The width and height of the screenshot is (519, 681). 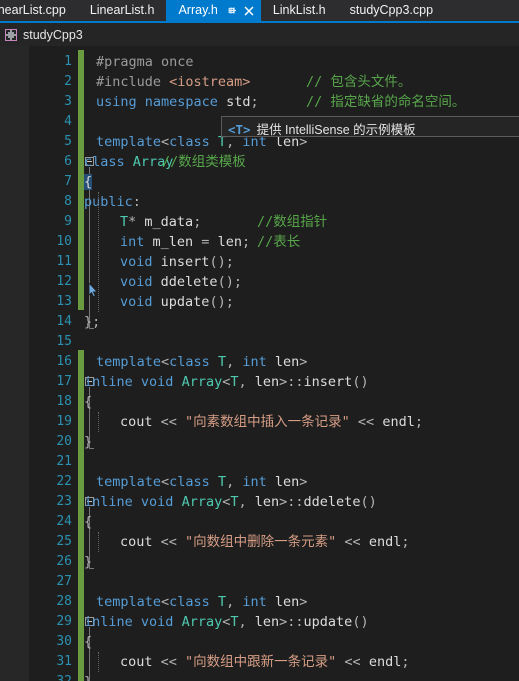 What do you see at coordinates (64, 261) in the screenshot?
I see `line-number: 11` at bounding box center [64, 261].